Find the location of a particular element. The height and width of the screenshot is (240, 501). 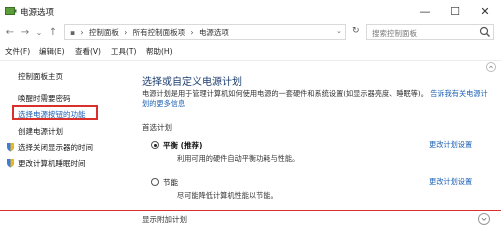

sidebar-item-home: 控制面板主页 is located at coordinates (40, 76).